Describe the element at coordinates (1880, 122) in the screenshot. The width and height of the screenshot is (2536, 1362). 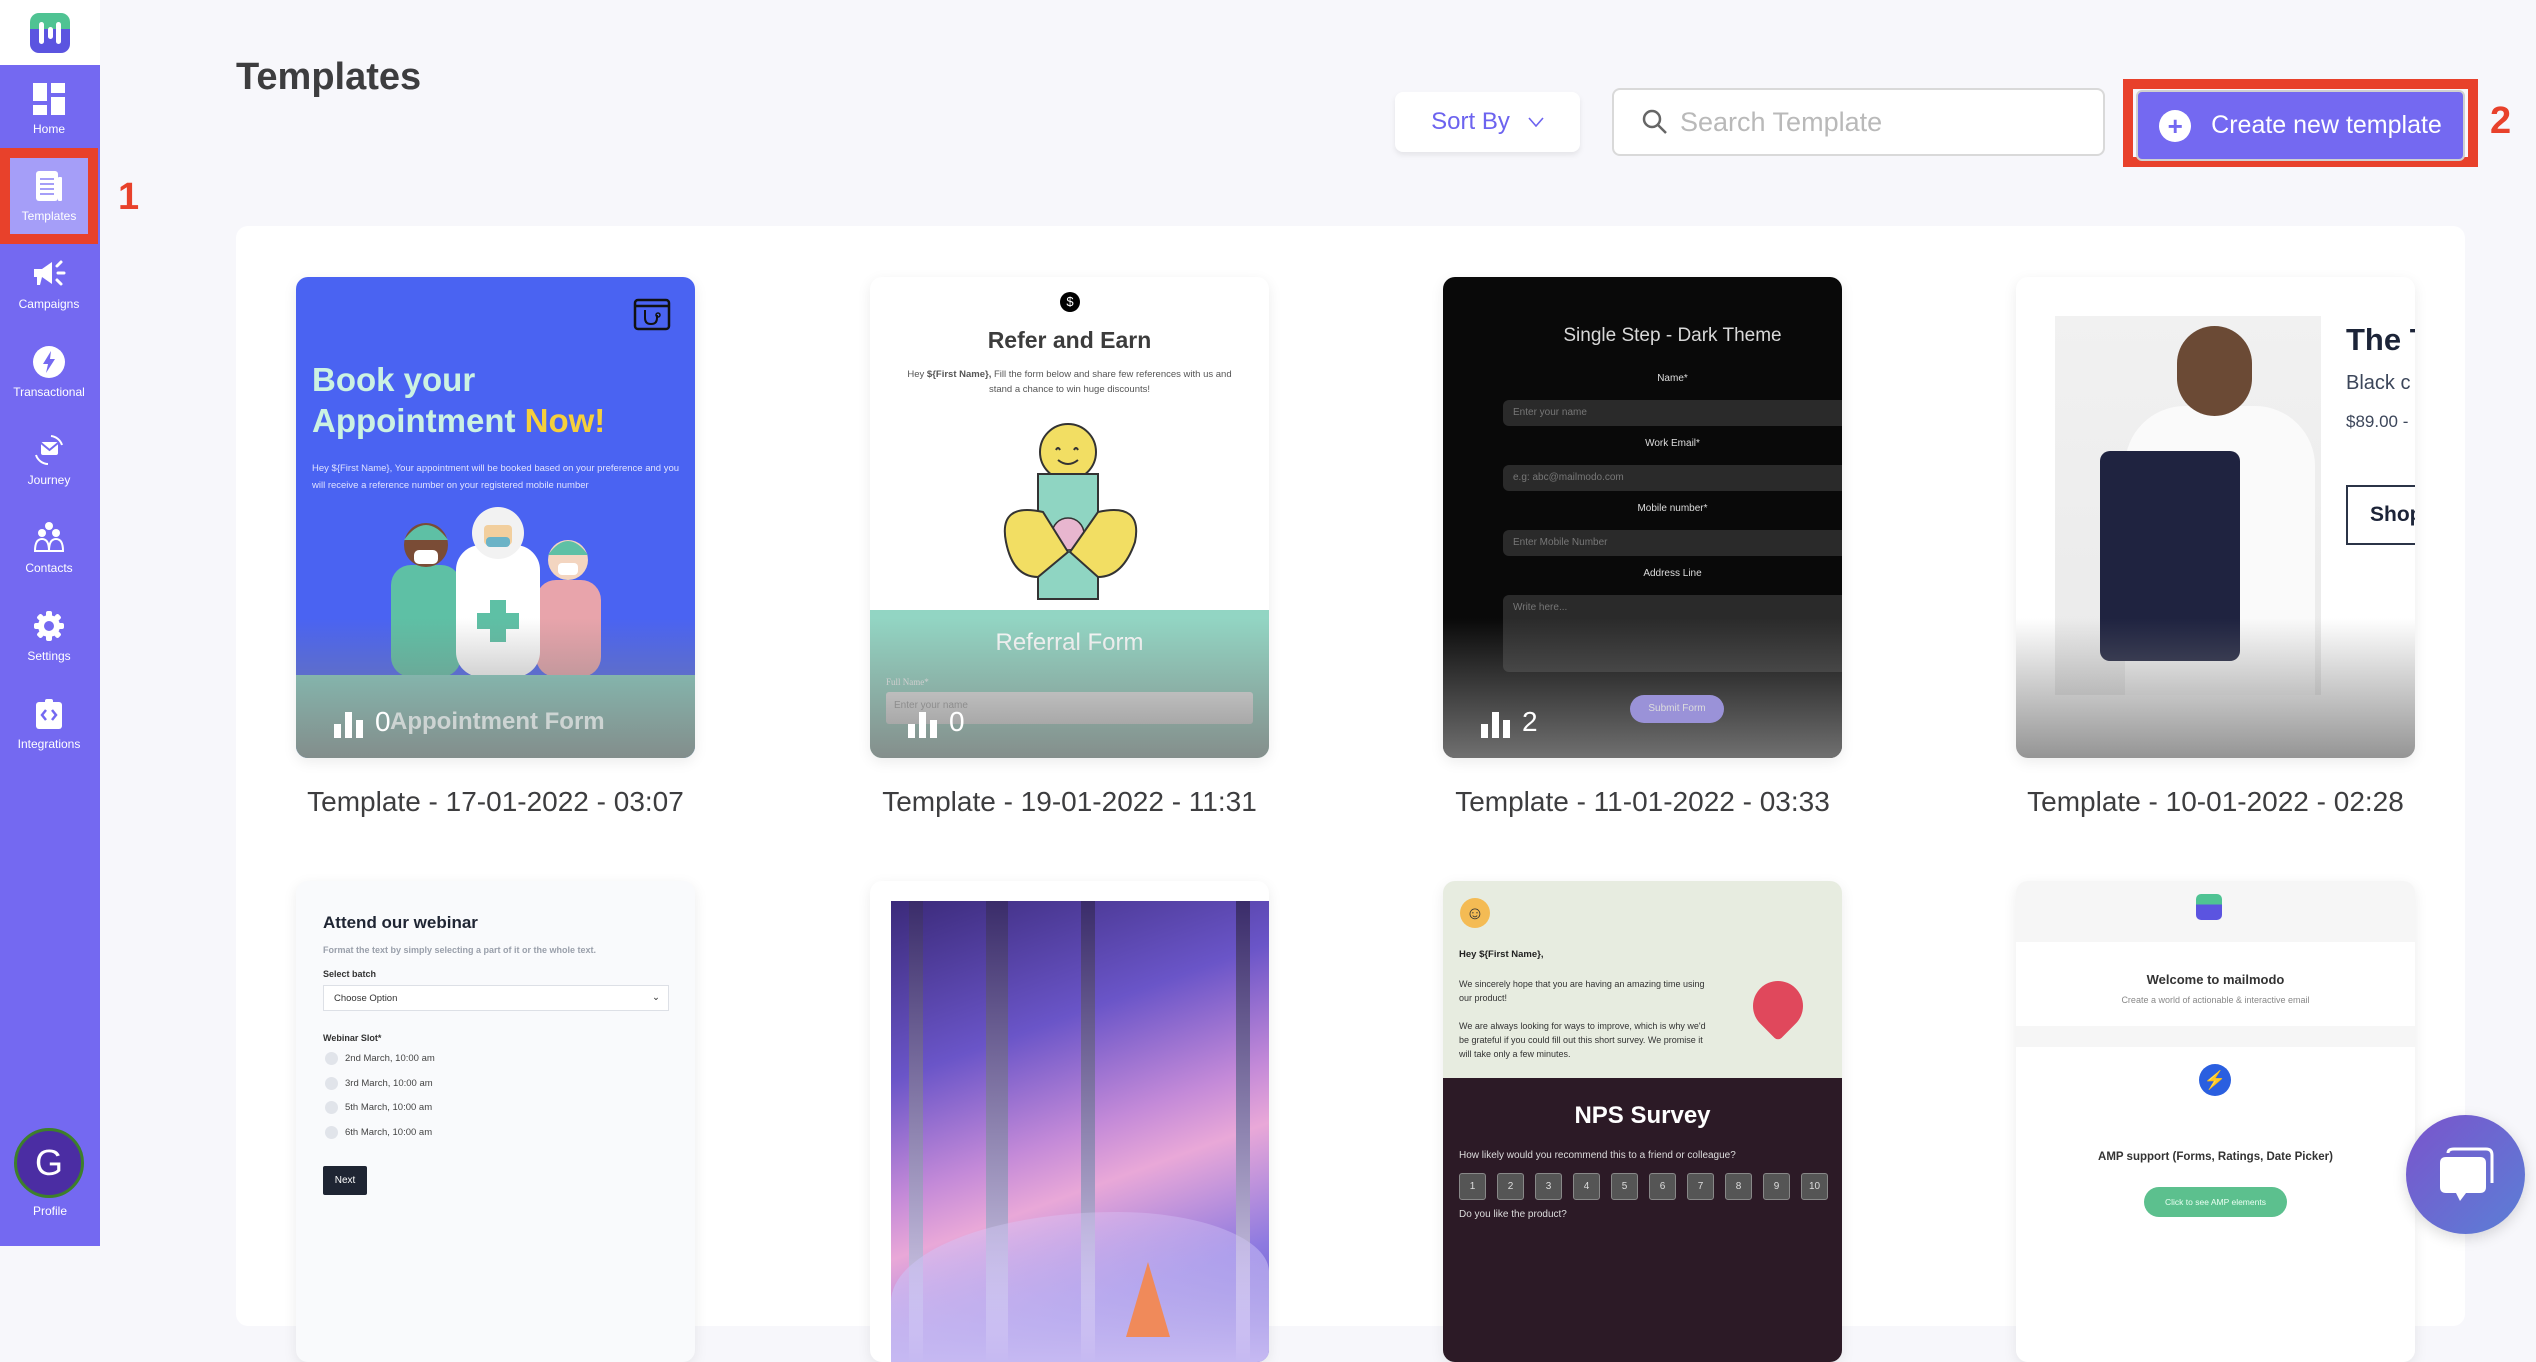
I see `search-input` at that location.